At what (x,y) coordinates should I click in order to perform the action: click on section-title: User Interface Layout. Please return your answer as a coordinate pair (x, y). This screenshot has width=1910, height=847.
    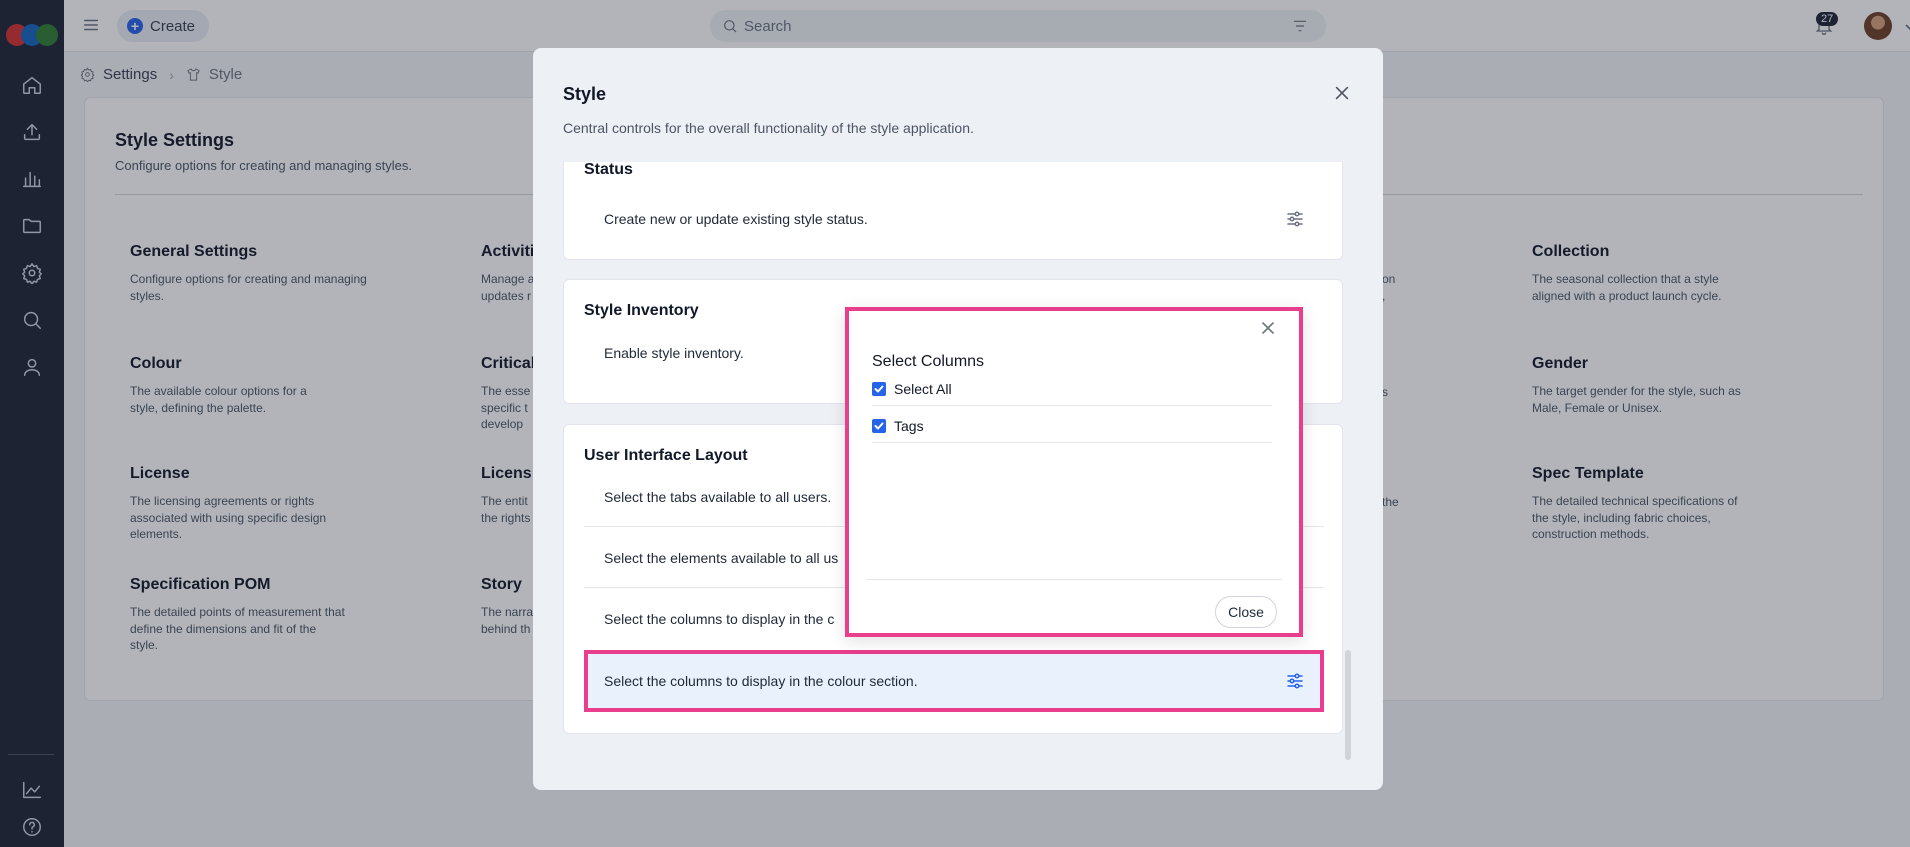
    Looking at the image, I should click on (666, 455).